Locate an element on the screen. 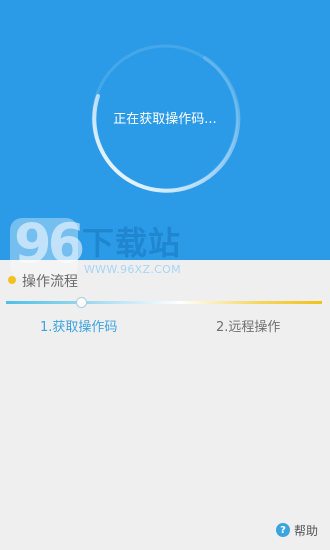 The height and width of the screenshot is (550, 330). watermark-title: 下载站 is located at coordinates (132, 243).